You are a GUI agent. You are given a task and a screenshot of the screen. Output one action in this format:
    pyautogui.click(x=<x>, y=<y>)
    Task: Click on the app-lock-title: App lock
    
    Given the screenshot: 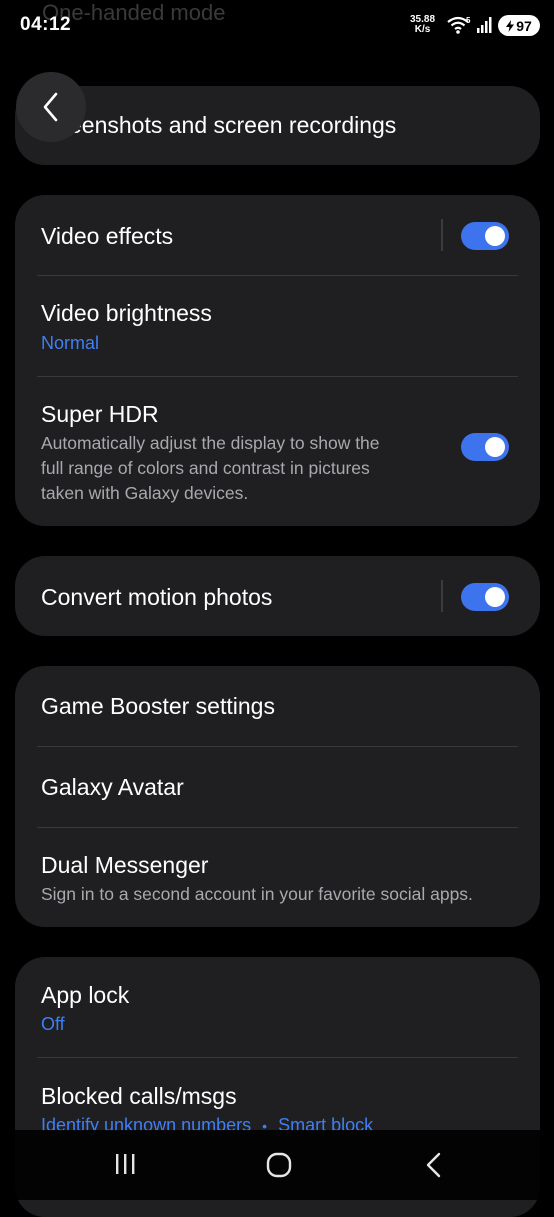 What is the action you would take?
    pyautogui.click(x=85, y=995)
    